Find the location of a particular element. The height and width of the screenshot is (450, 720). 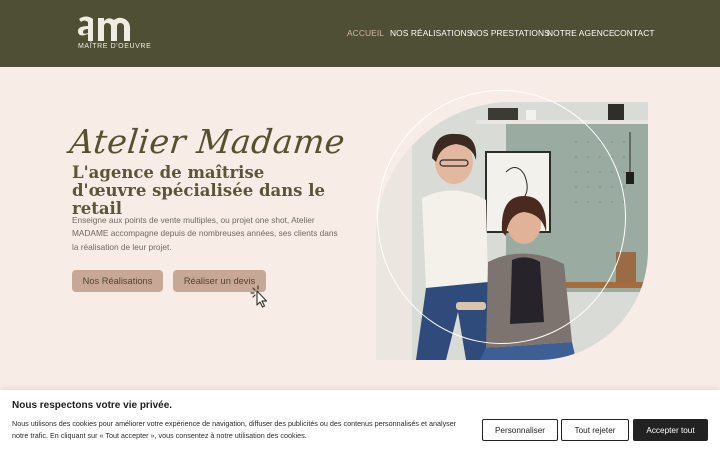

logo-text: MAÎTRE D'OEUVRE is located at coordinates (115, 46).